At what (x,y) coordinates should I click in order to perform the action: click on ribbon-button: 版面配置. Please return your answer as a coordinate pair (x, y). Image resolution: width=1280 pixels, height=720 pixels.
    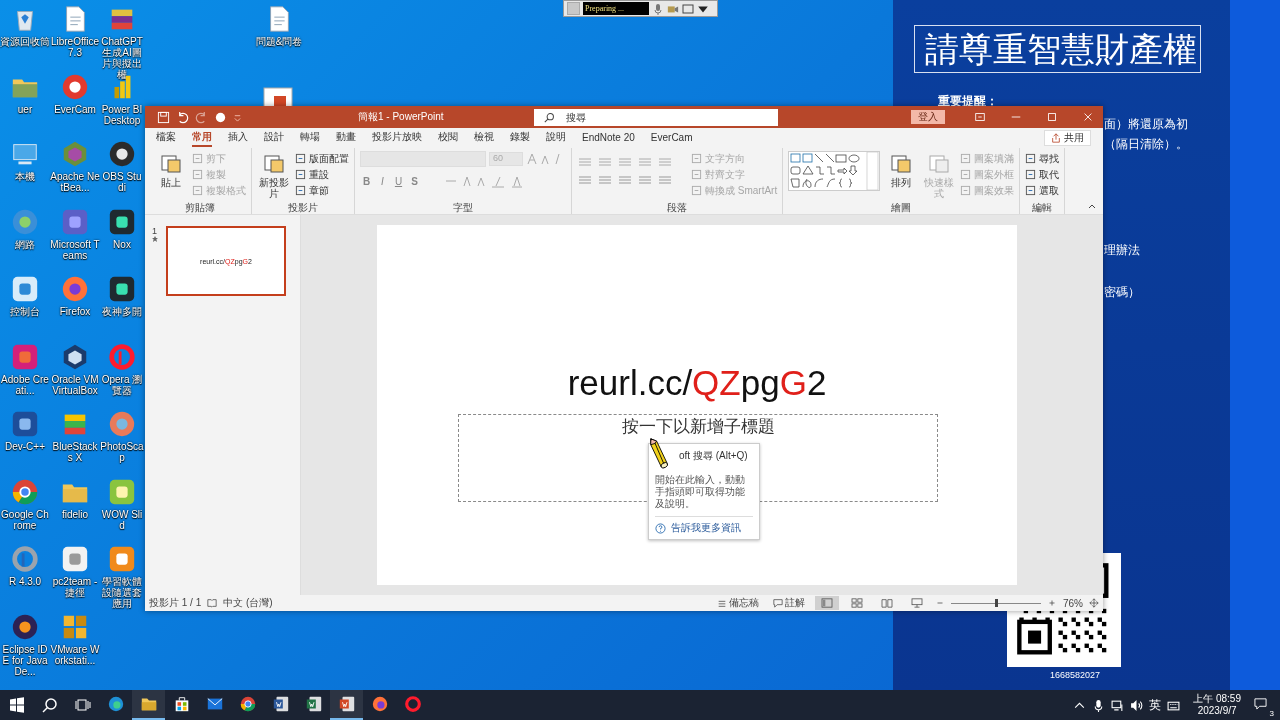
    Looking at the image, I should click on (322, 158).